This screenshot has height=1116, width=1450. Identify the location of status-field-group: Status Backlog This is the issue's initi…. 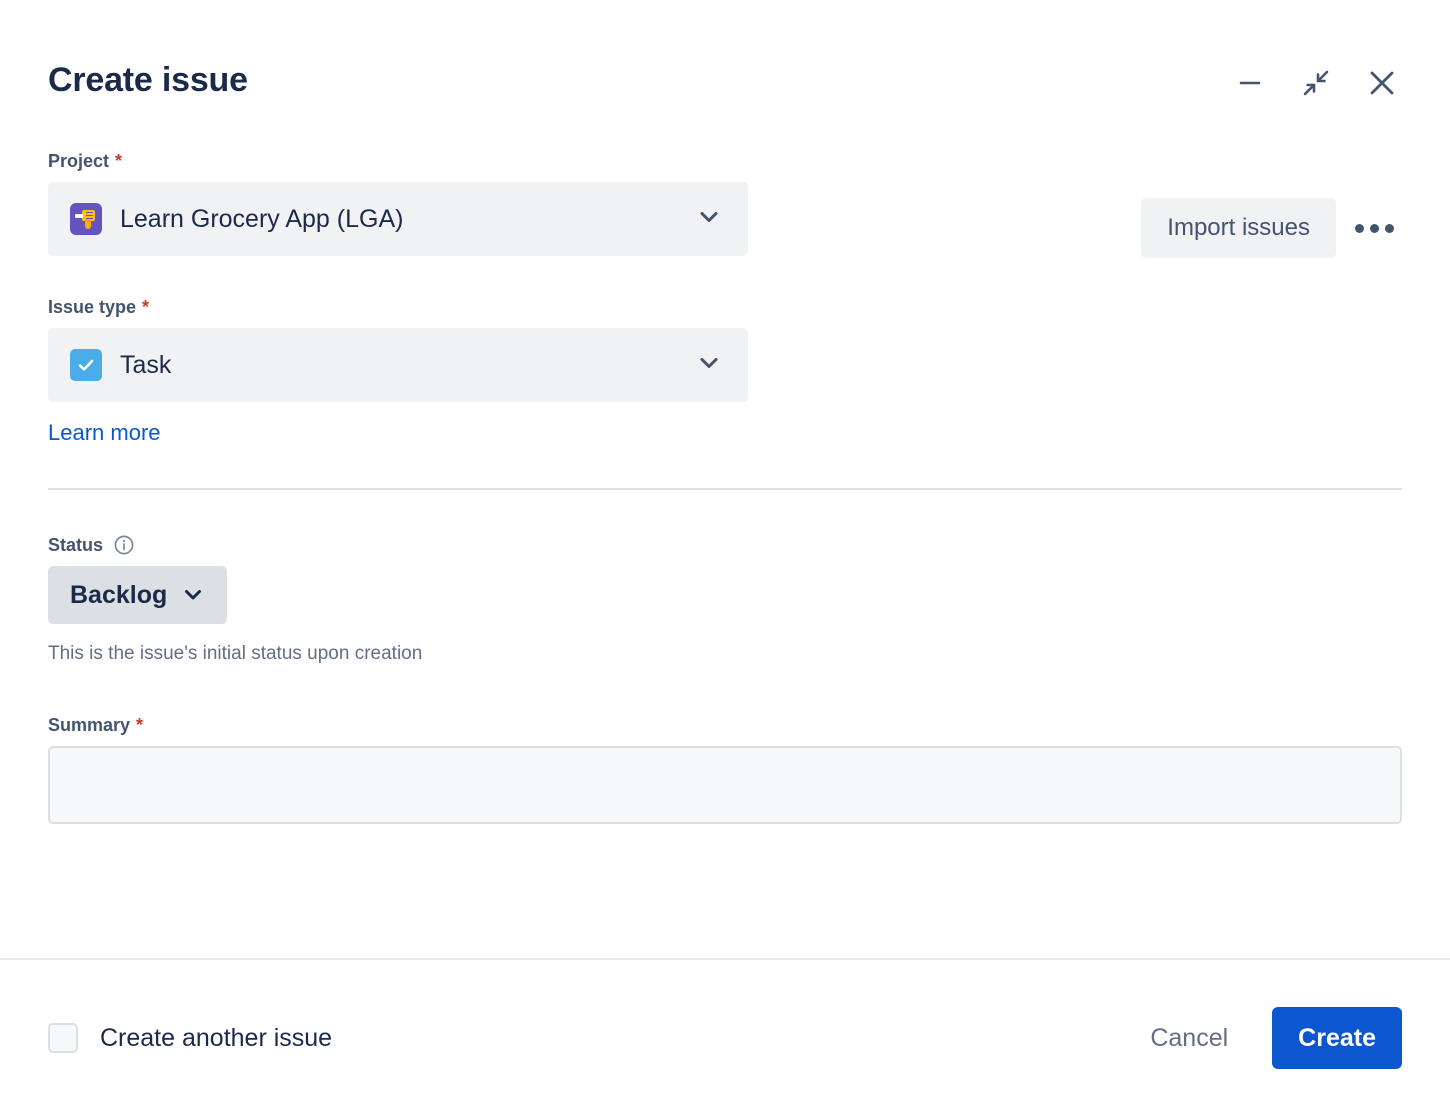
(725, 578).